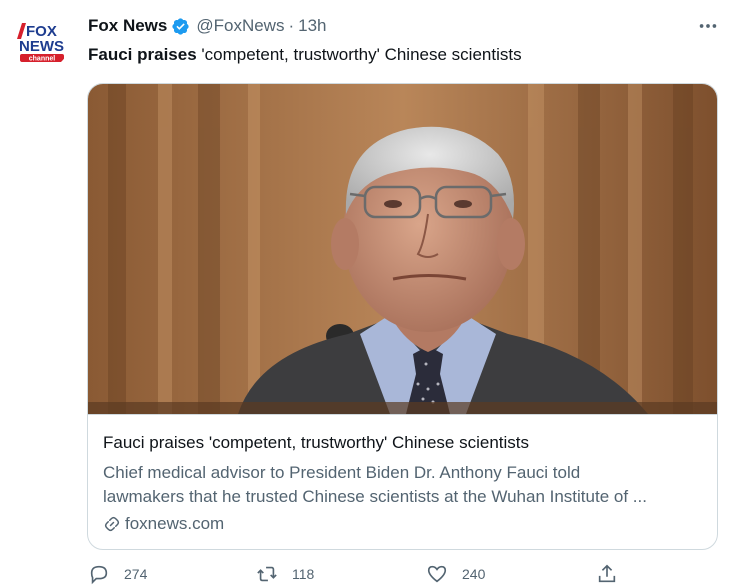  I want to click on tweet-time: 13h, so click(312, 26).